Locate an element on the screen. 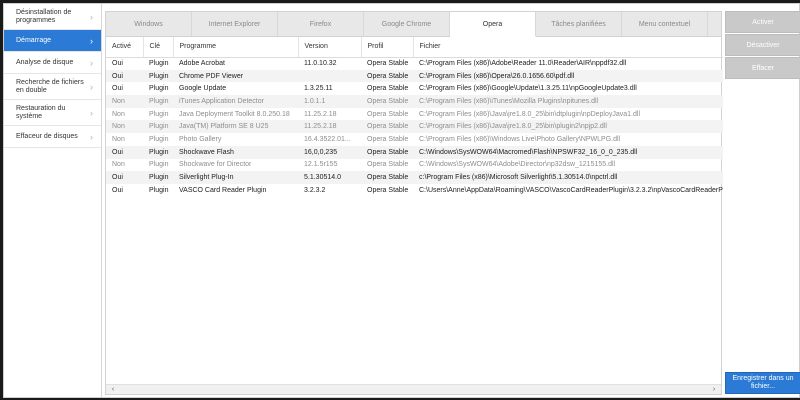 The image size is (800, 400). sidebar-item-label: Recherche de fichiers en double is located at coordinates (50, 86).